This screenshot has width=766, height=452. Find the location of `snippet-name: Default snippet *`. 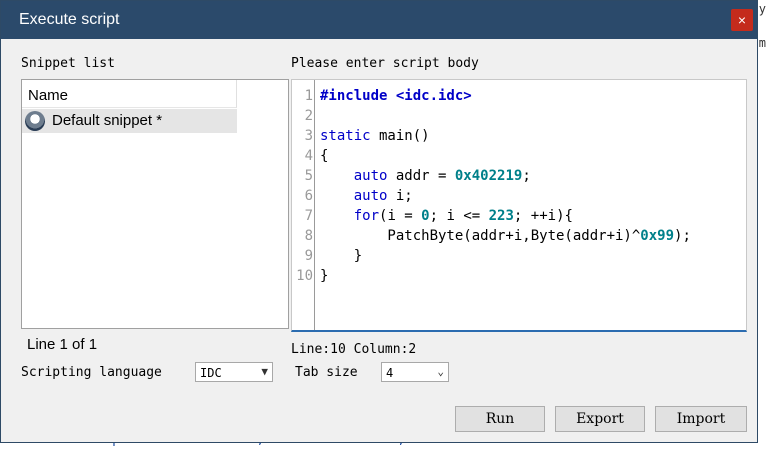

snippet-name: Default snippet * is located at coordinates (107, 120).